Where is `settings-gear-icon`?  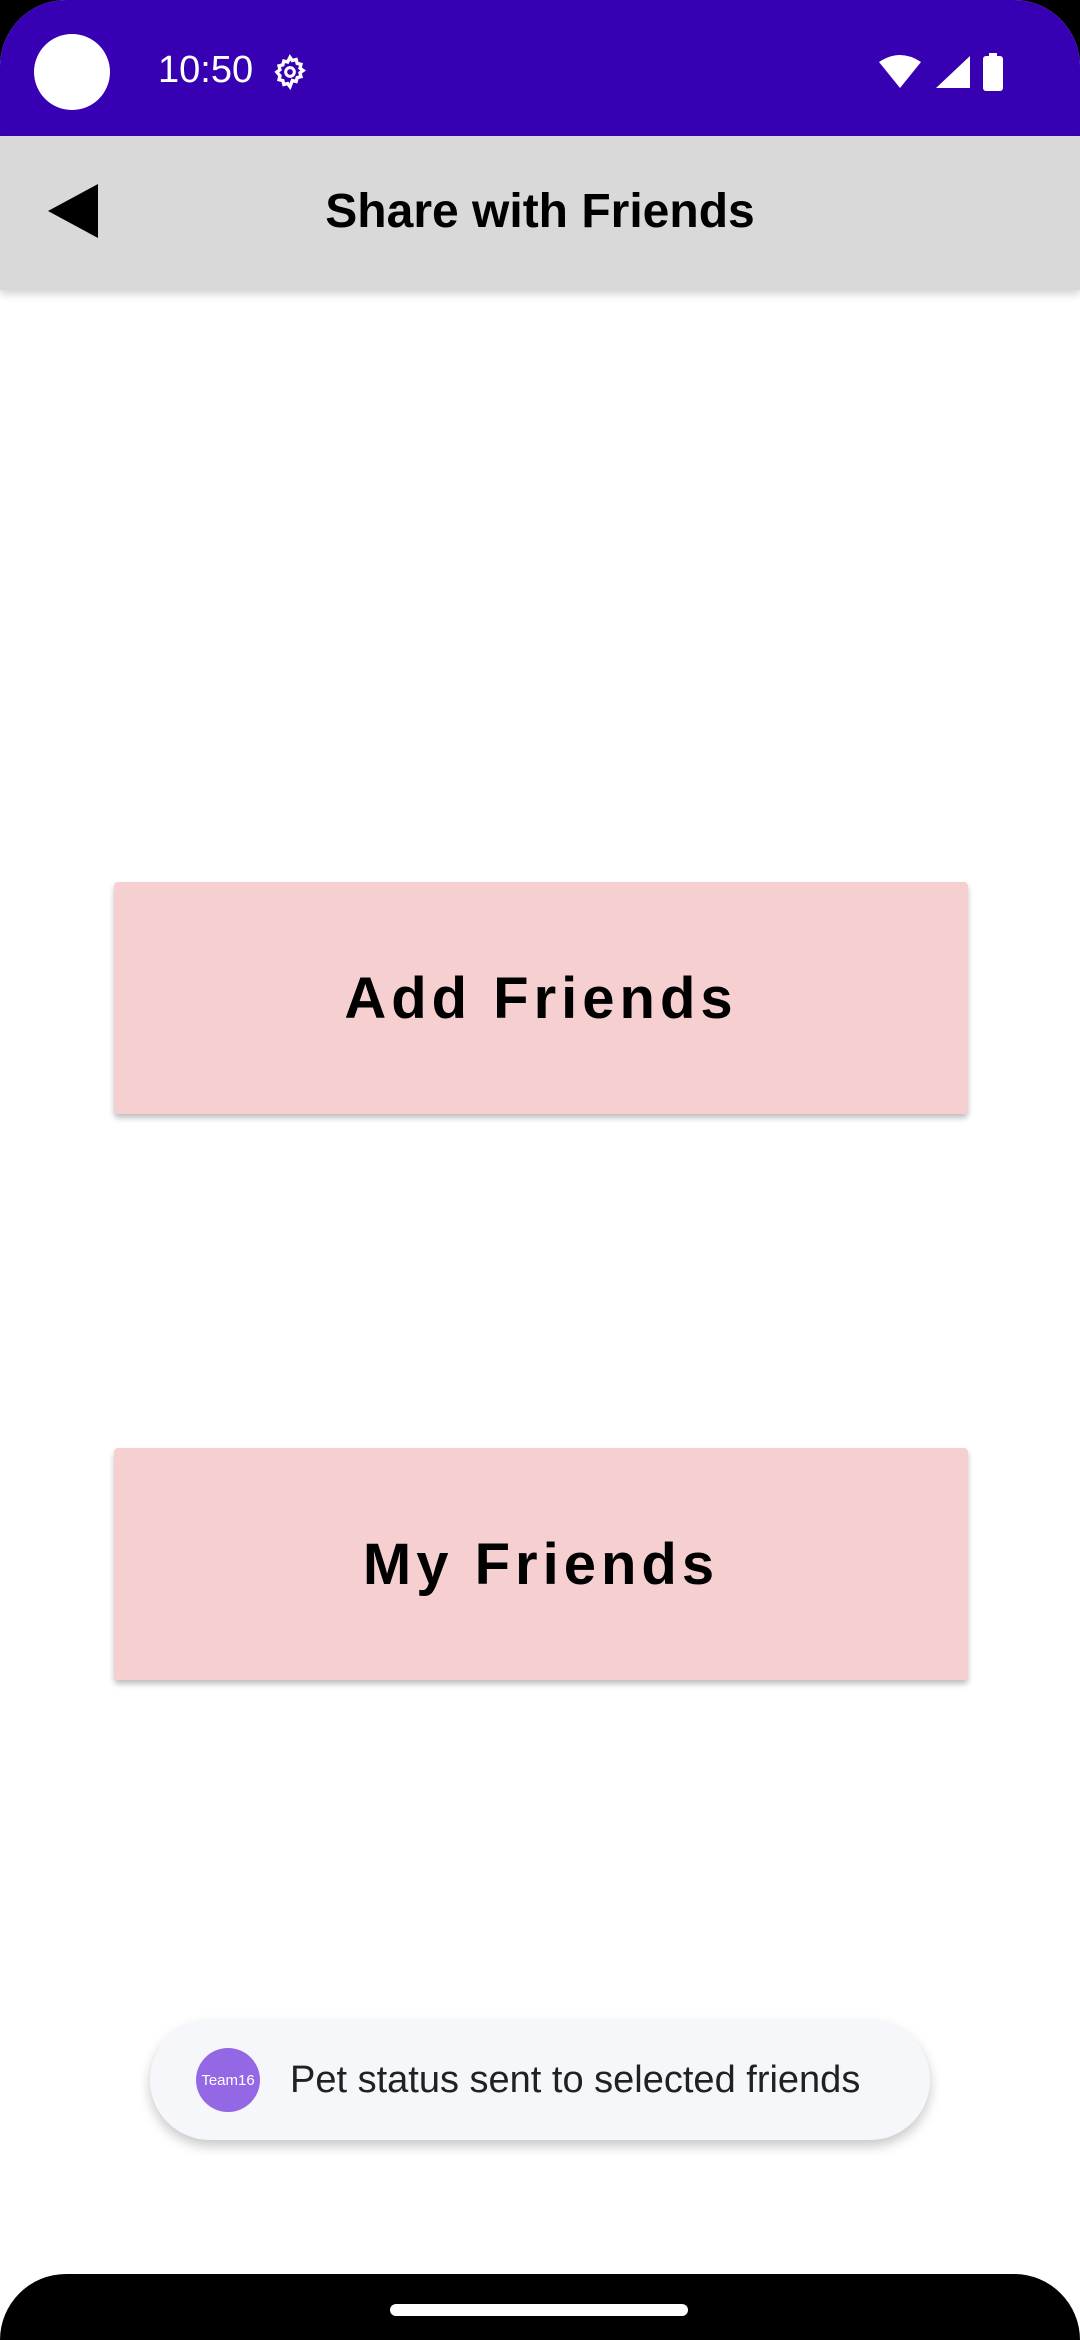 settings-gear-icon is located at coordinates (290, 72).